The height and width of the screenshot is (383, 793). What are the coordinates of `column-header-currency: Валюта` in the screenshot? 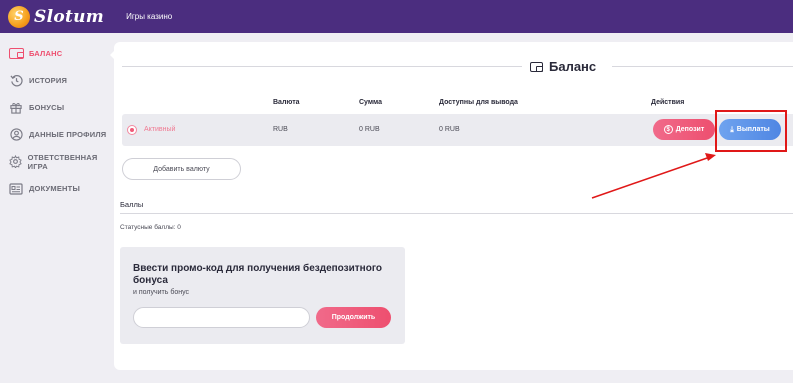 It's located at (286, 102).